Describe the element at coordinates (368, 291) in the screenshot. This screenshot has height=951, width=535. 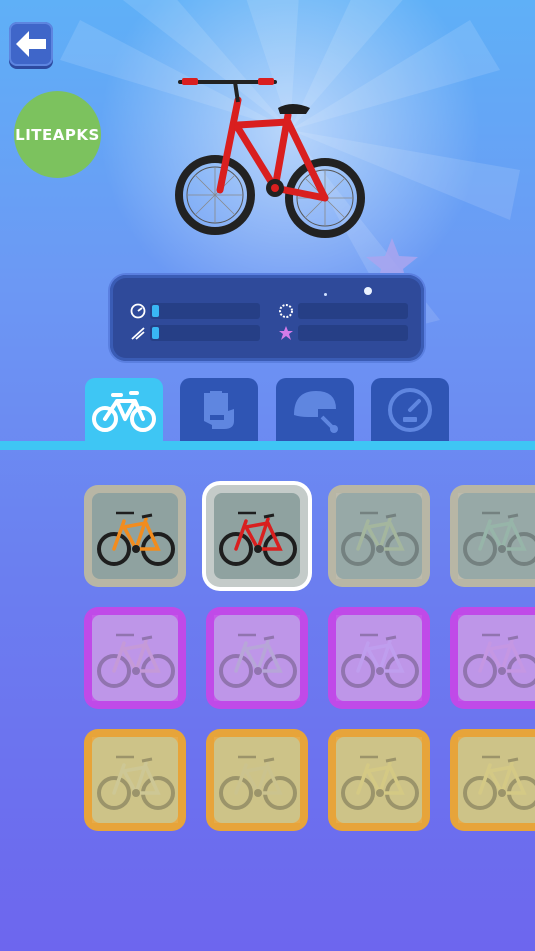
I see `indicator-dot-active` at that location.